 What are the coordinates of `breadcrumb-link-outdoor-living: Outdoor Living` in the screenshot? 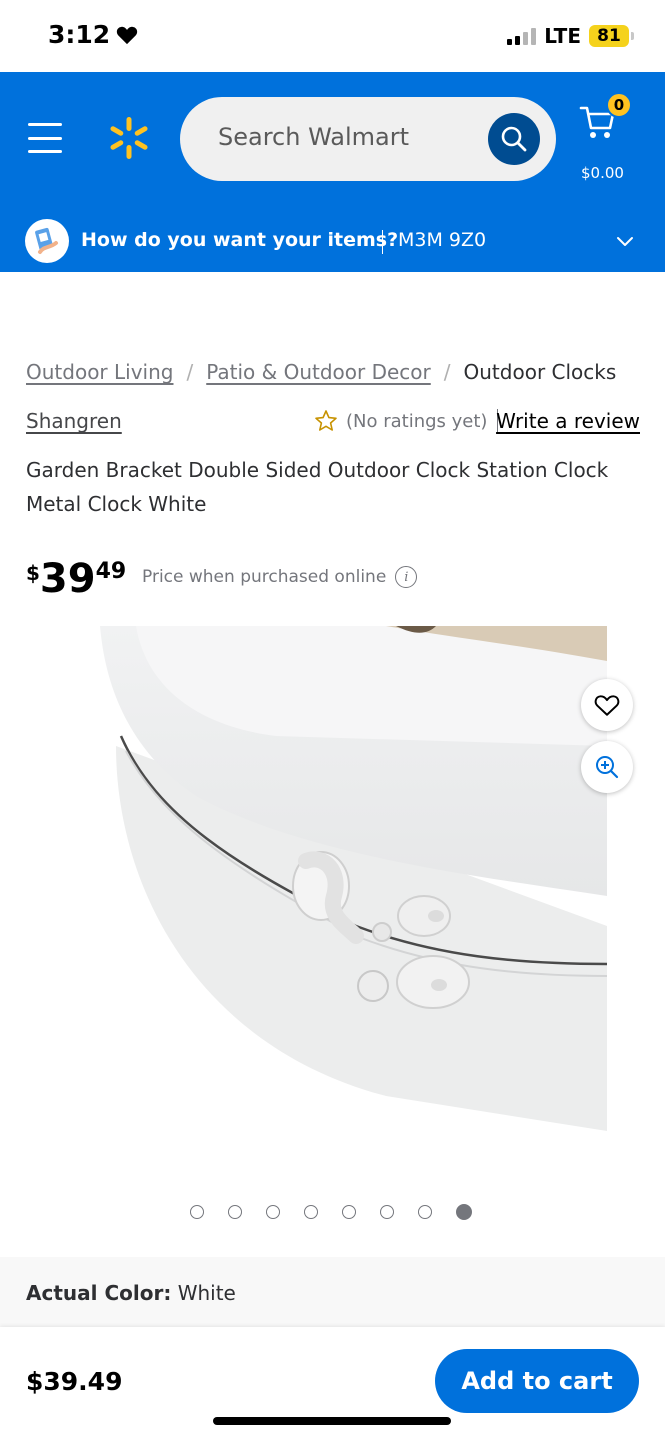 It's located at (99, 372).